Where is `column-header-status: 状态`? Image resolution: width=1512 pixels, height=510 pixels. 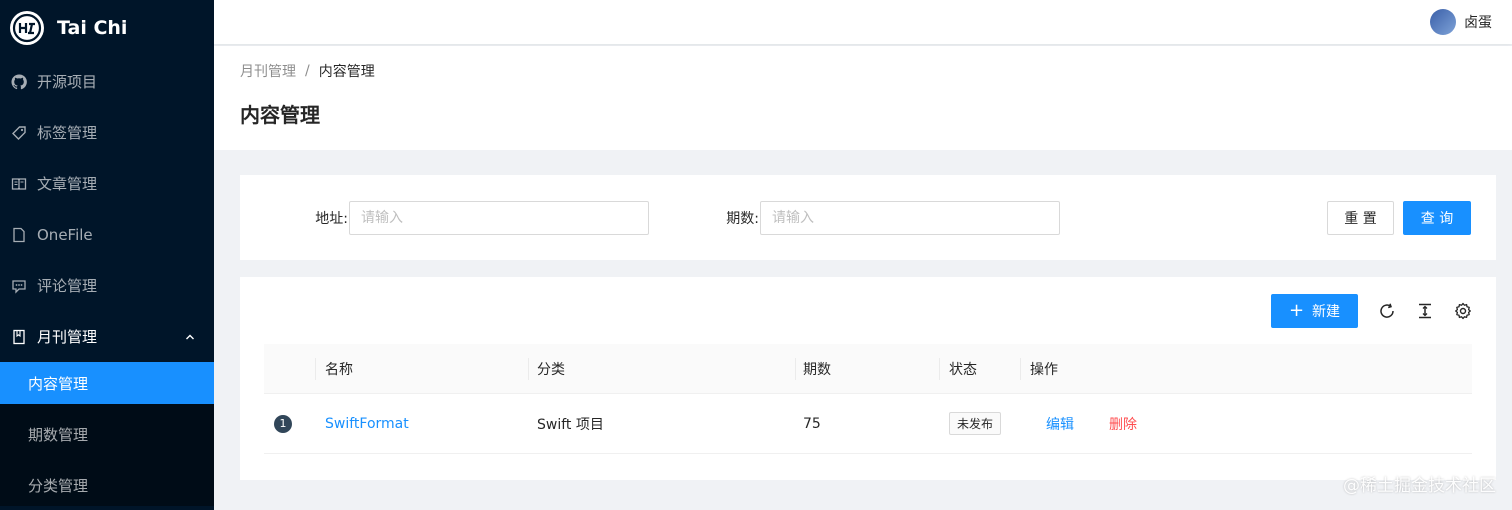
column-header-status: 状态 is located at coordinates (963, 368).